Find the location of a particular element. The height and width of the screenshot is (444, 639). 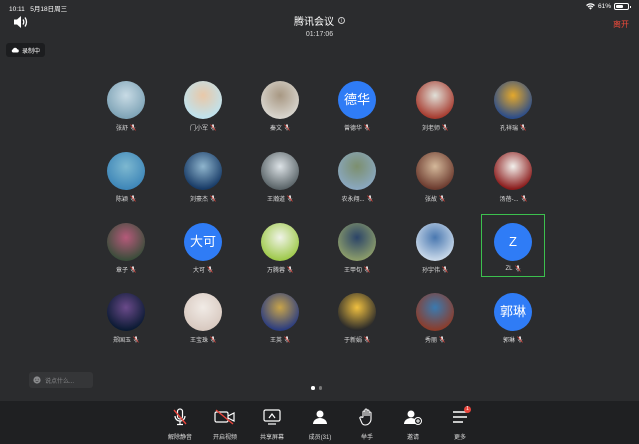

participant-name-row: 章子 is located at coordinates (126, 269).